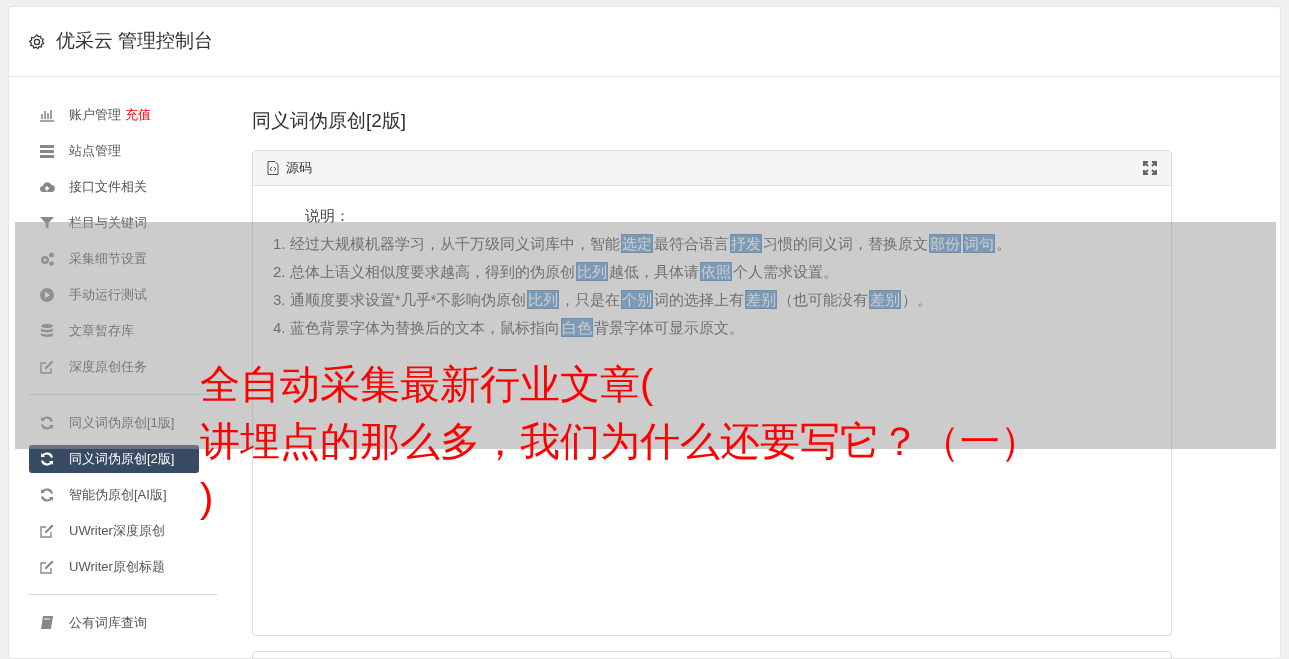  I want to click on sidebar-item: UWriter深度原创, so click(114, 531).